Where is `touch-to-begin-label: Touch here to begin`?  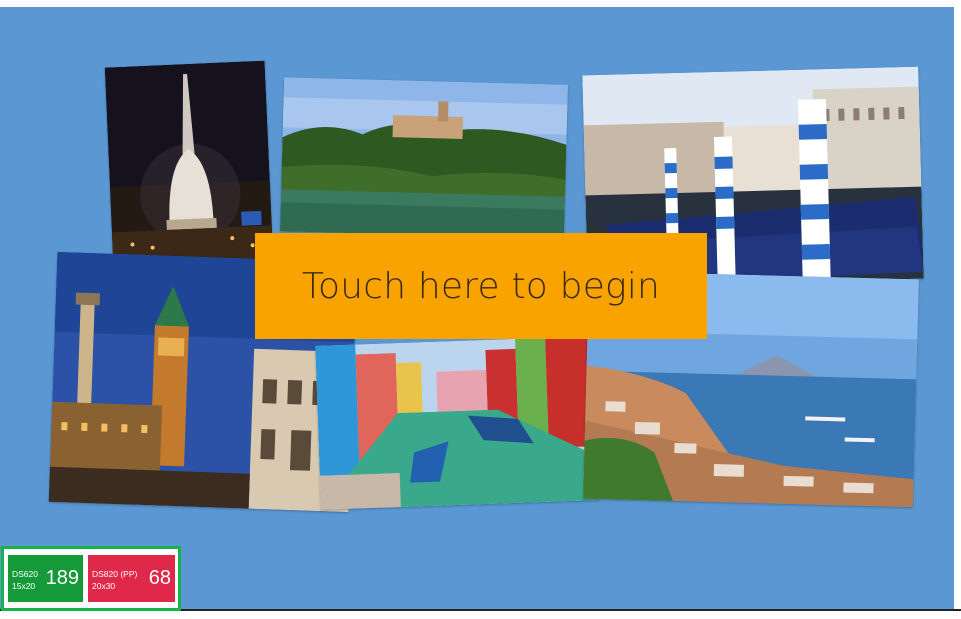 touch-to-begin-label: Touch here to begin is located at coordinates (481, 286).